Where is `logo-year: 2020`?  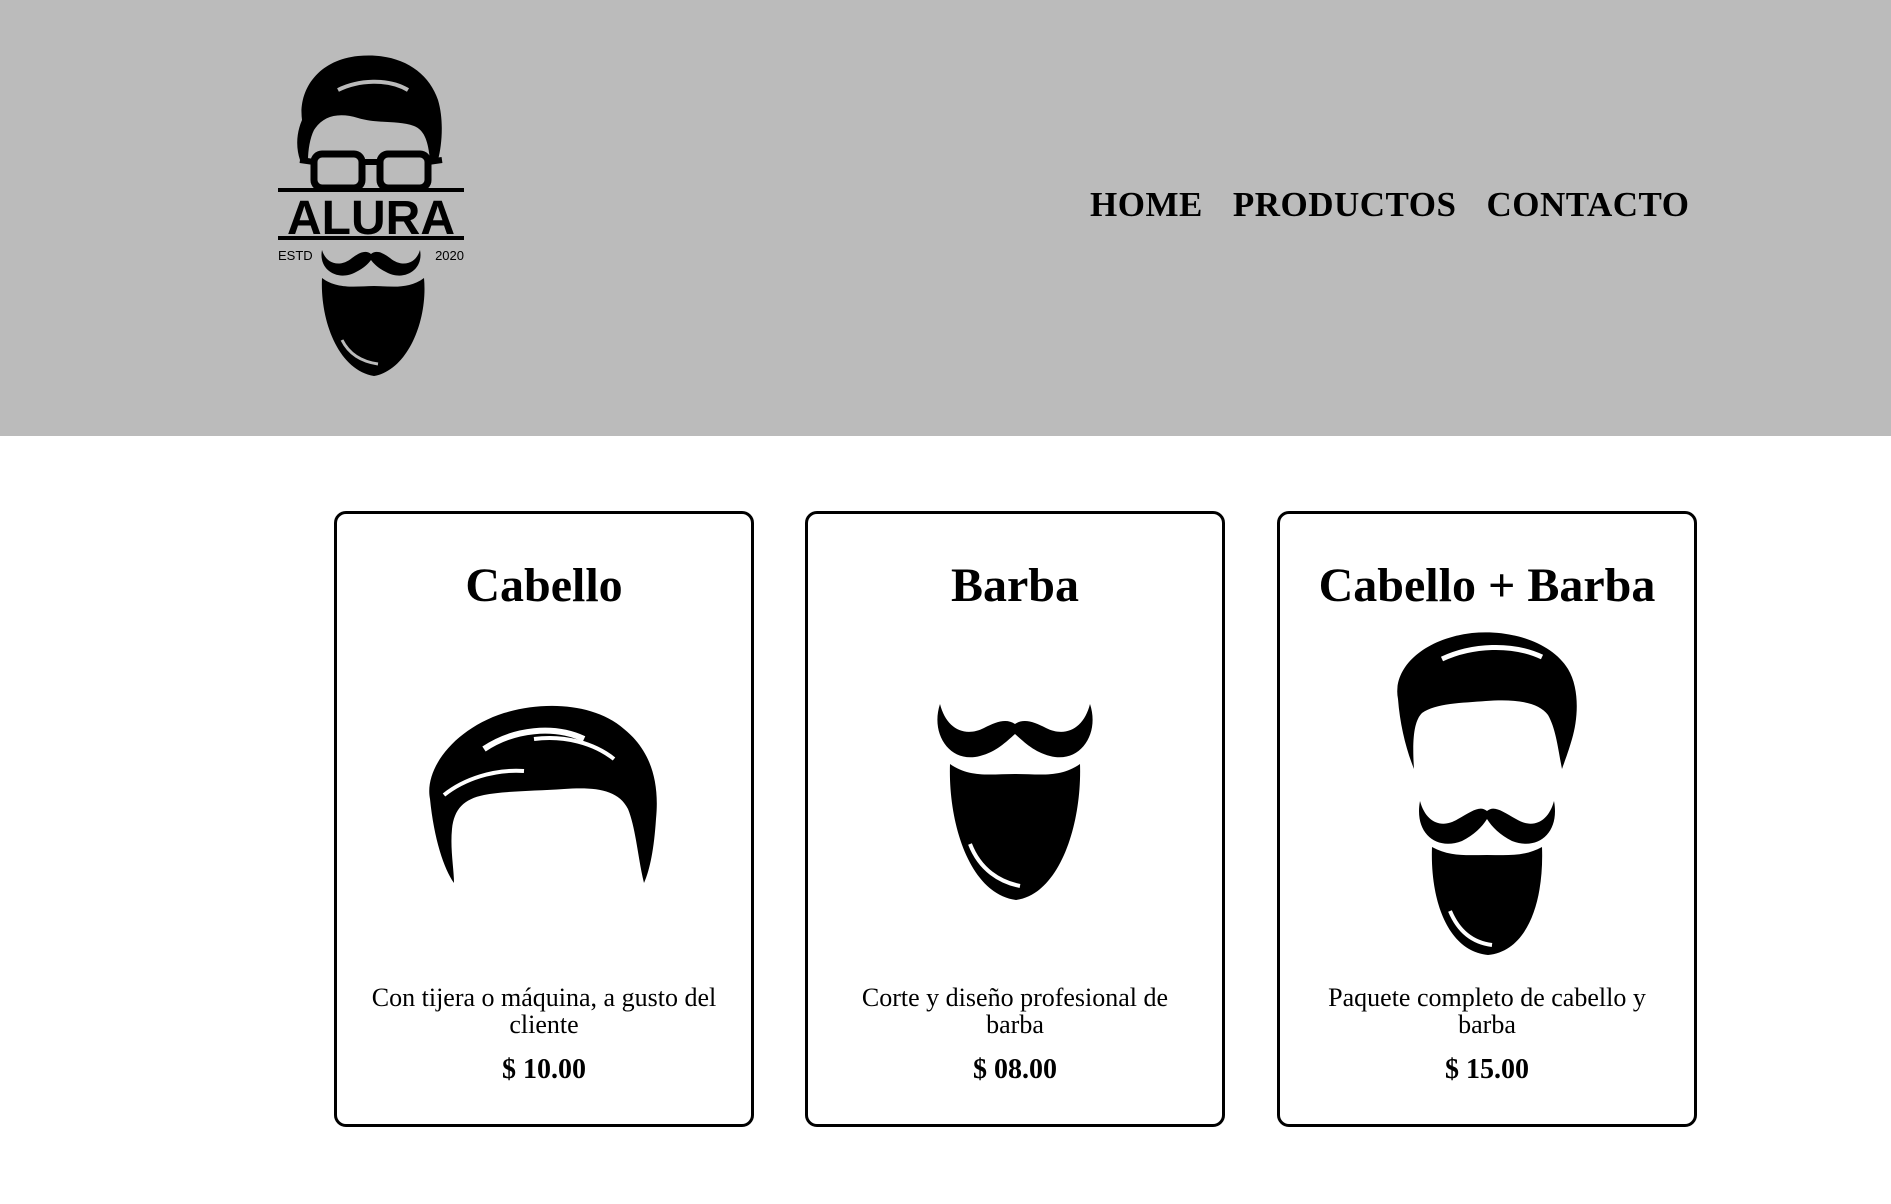
logo-year: 2020 is located at coordinates (449, 255).